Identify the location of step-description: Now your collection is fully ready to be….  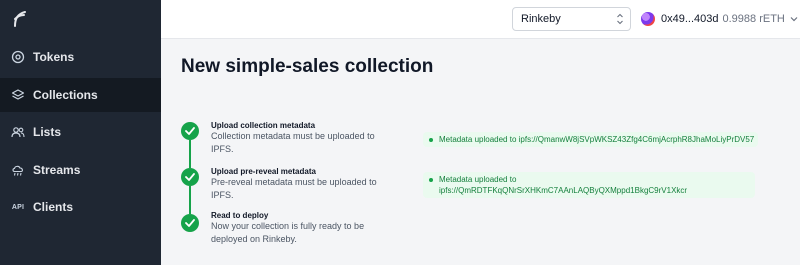
(288, 232).